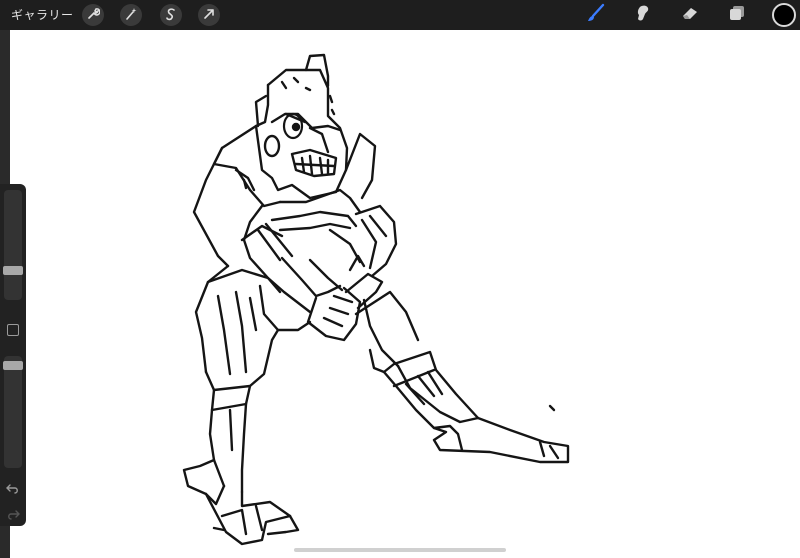 The image size is (800, 558). I want to click on smudge-icon, so click(643, 15).